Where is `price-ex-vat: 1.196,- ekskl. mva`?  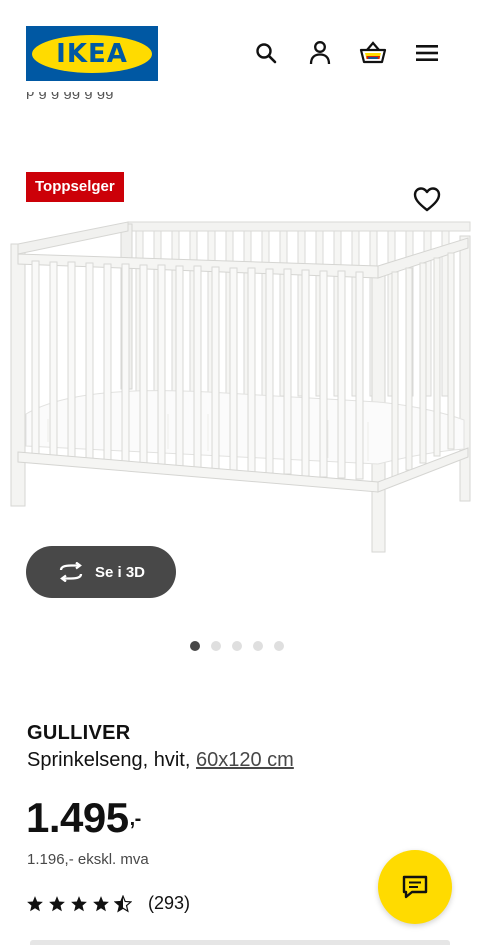 price-ex-vat: 1.196,- ekskl. mva is located at coordinates (88, 859).